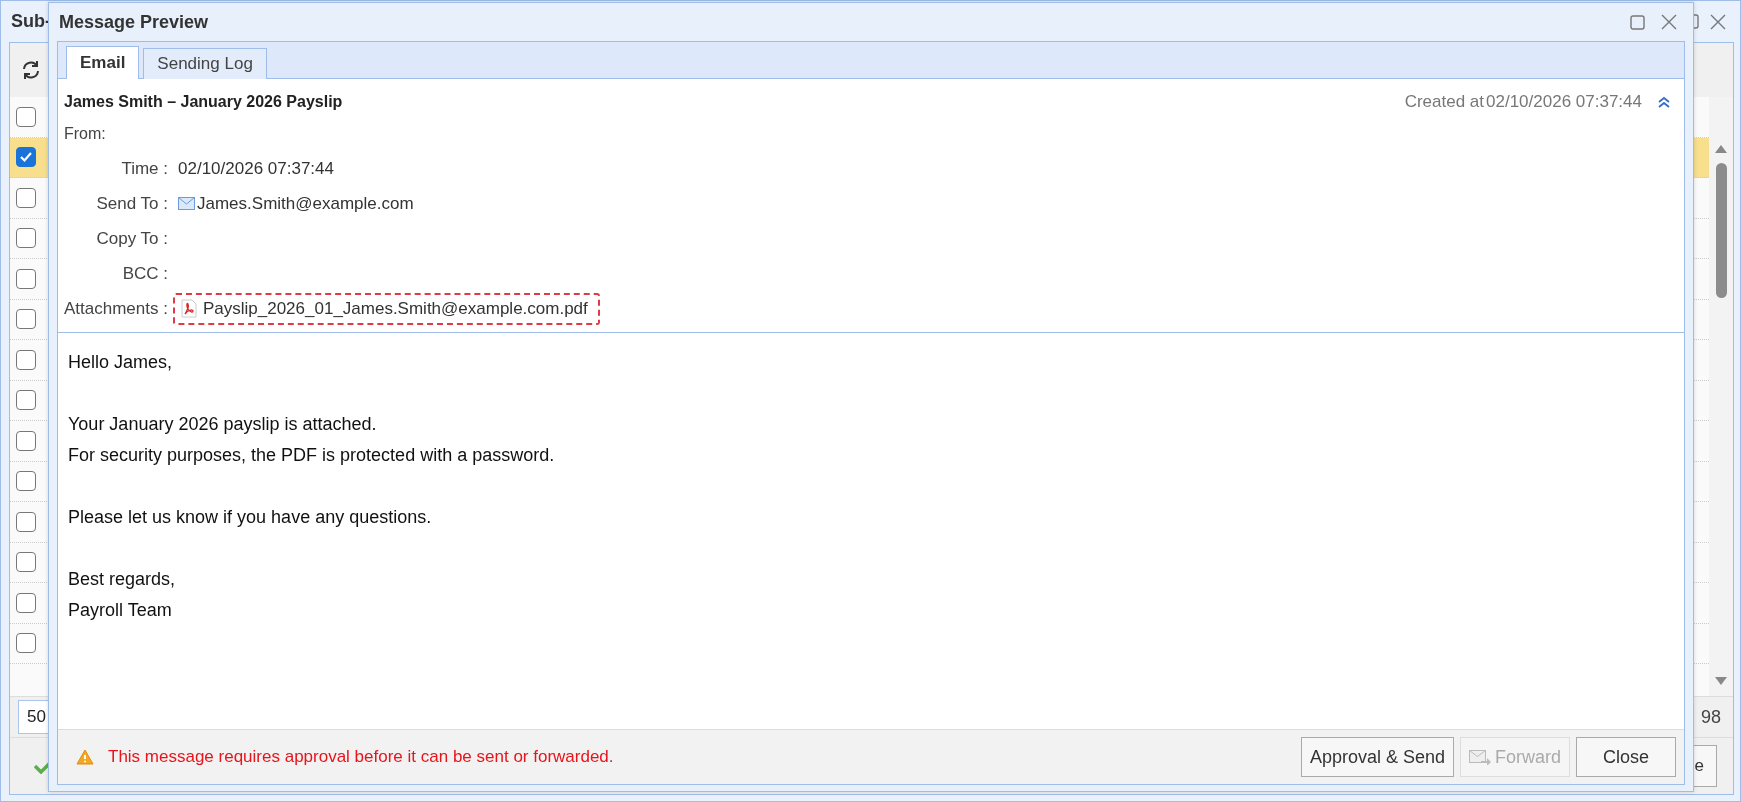 This screenshot has width=1741, height=802. What do you see at coordinates (1626, 757) in the screenshot?
I see `dialog-button: Close` at bounding box center [1626, 757].